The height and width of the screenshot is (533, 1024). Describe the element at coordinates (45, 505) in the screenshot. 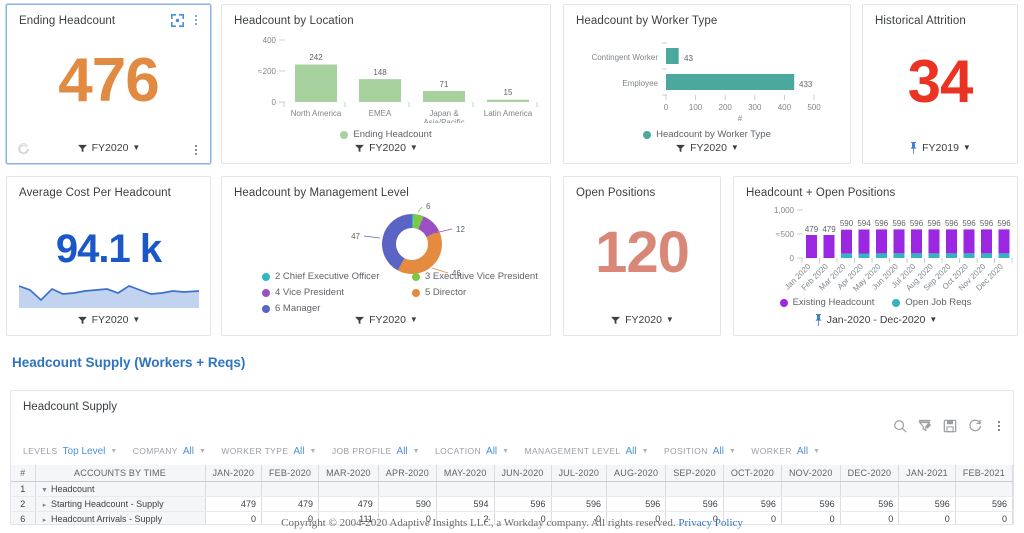

I see `expand-toggle-icon: ▸` at that location.